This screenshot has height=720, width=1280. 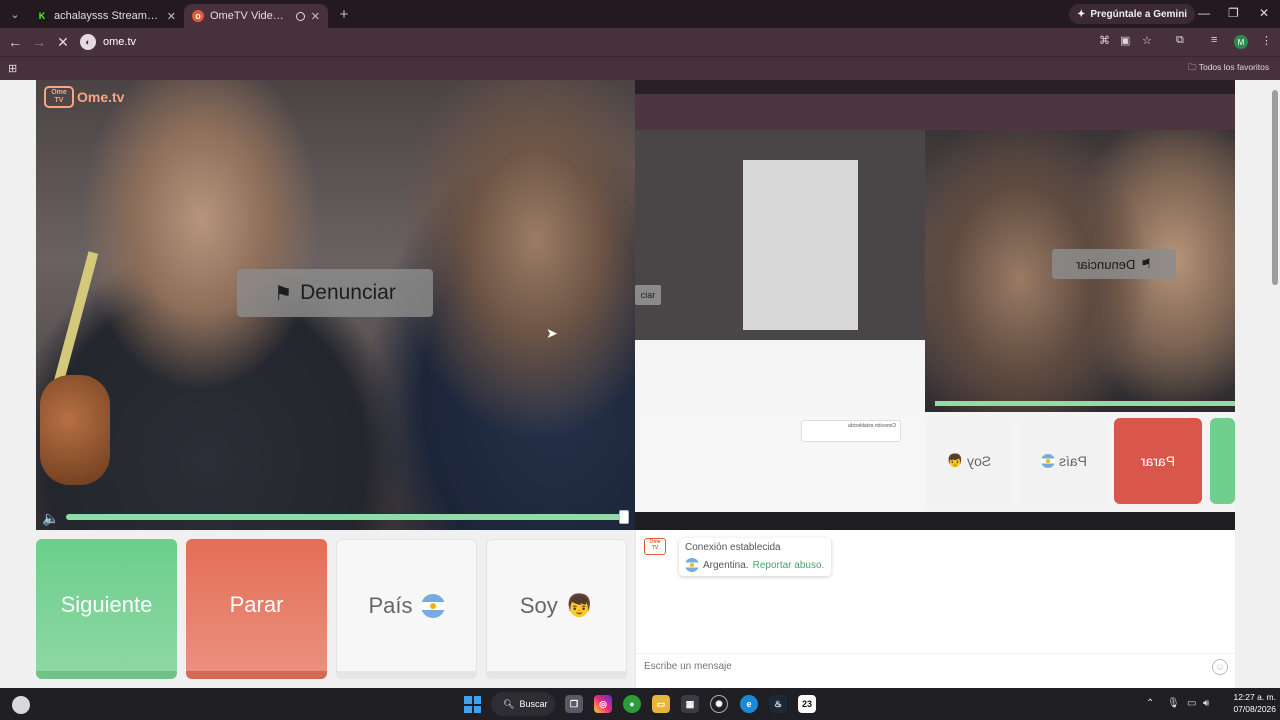 I want to click on clock: 12:27 a. m. 07/08/2026, so click(x=1249, y=703).